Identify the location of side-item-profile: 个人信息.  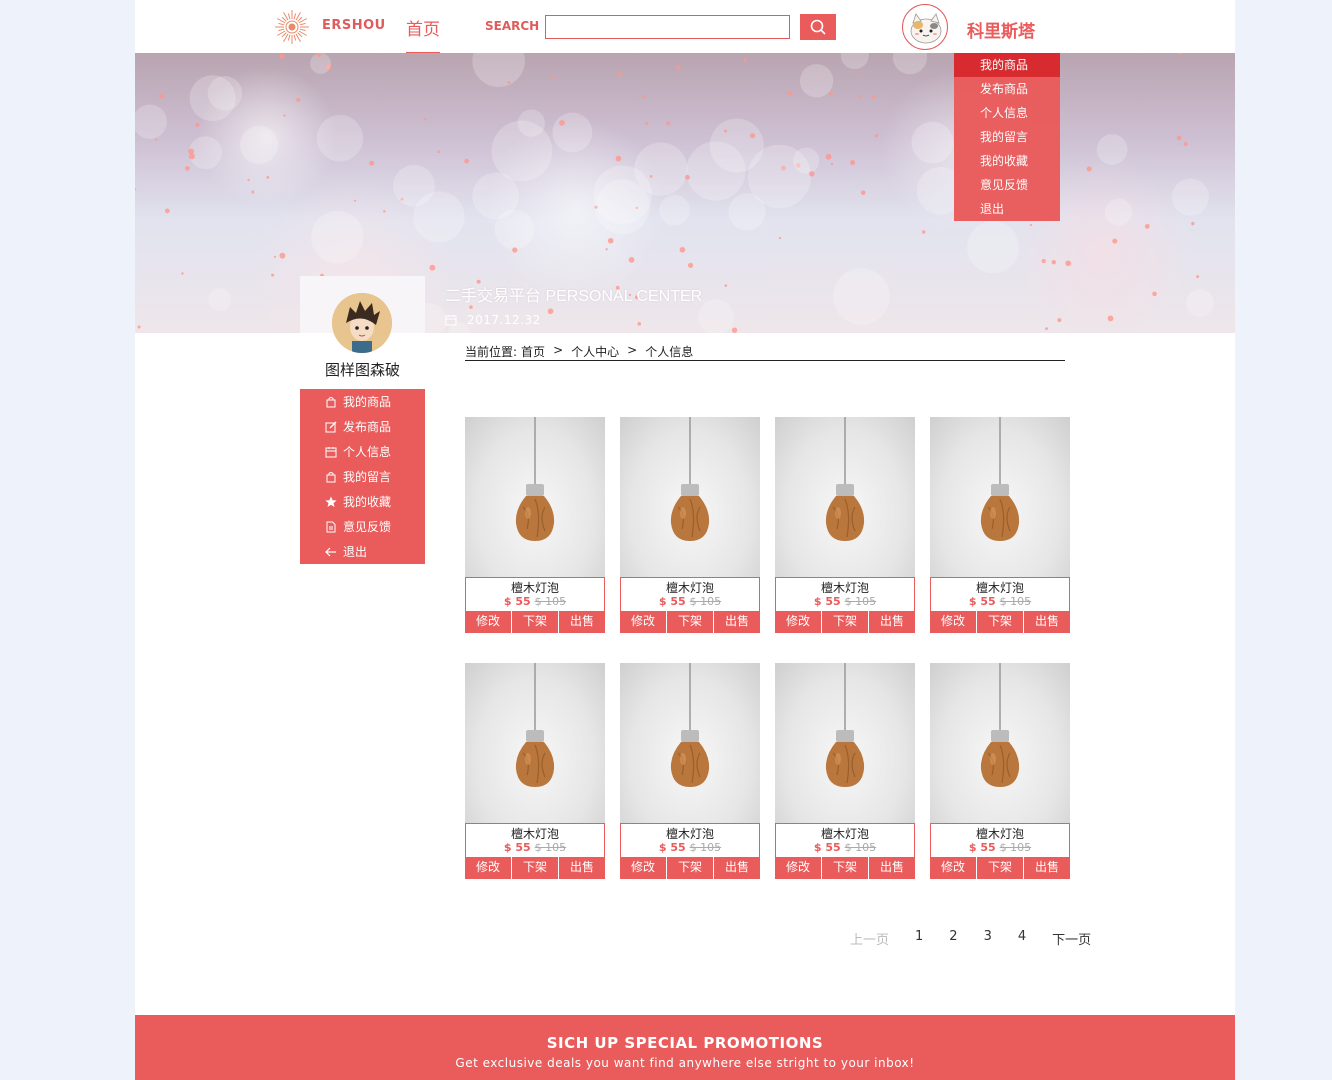
(362, 451).